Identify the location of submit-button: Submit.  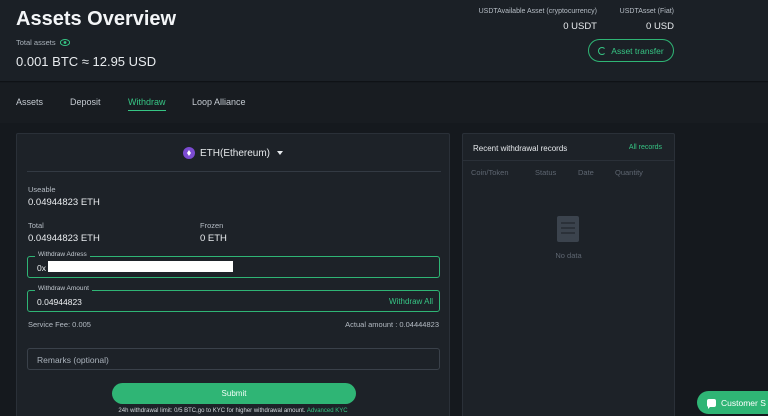
(234, 393).